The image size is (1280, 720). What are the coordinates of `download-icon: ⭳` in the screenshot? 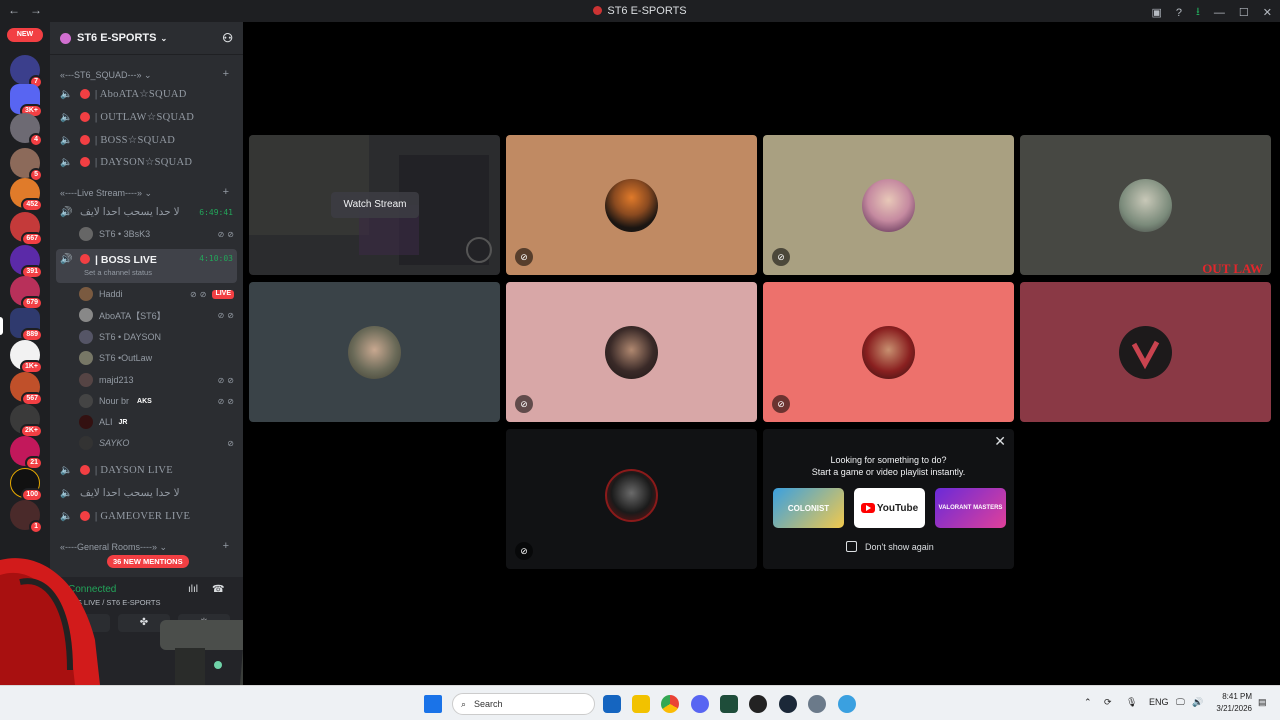 It's located at (1198, 12).